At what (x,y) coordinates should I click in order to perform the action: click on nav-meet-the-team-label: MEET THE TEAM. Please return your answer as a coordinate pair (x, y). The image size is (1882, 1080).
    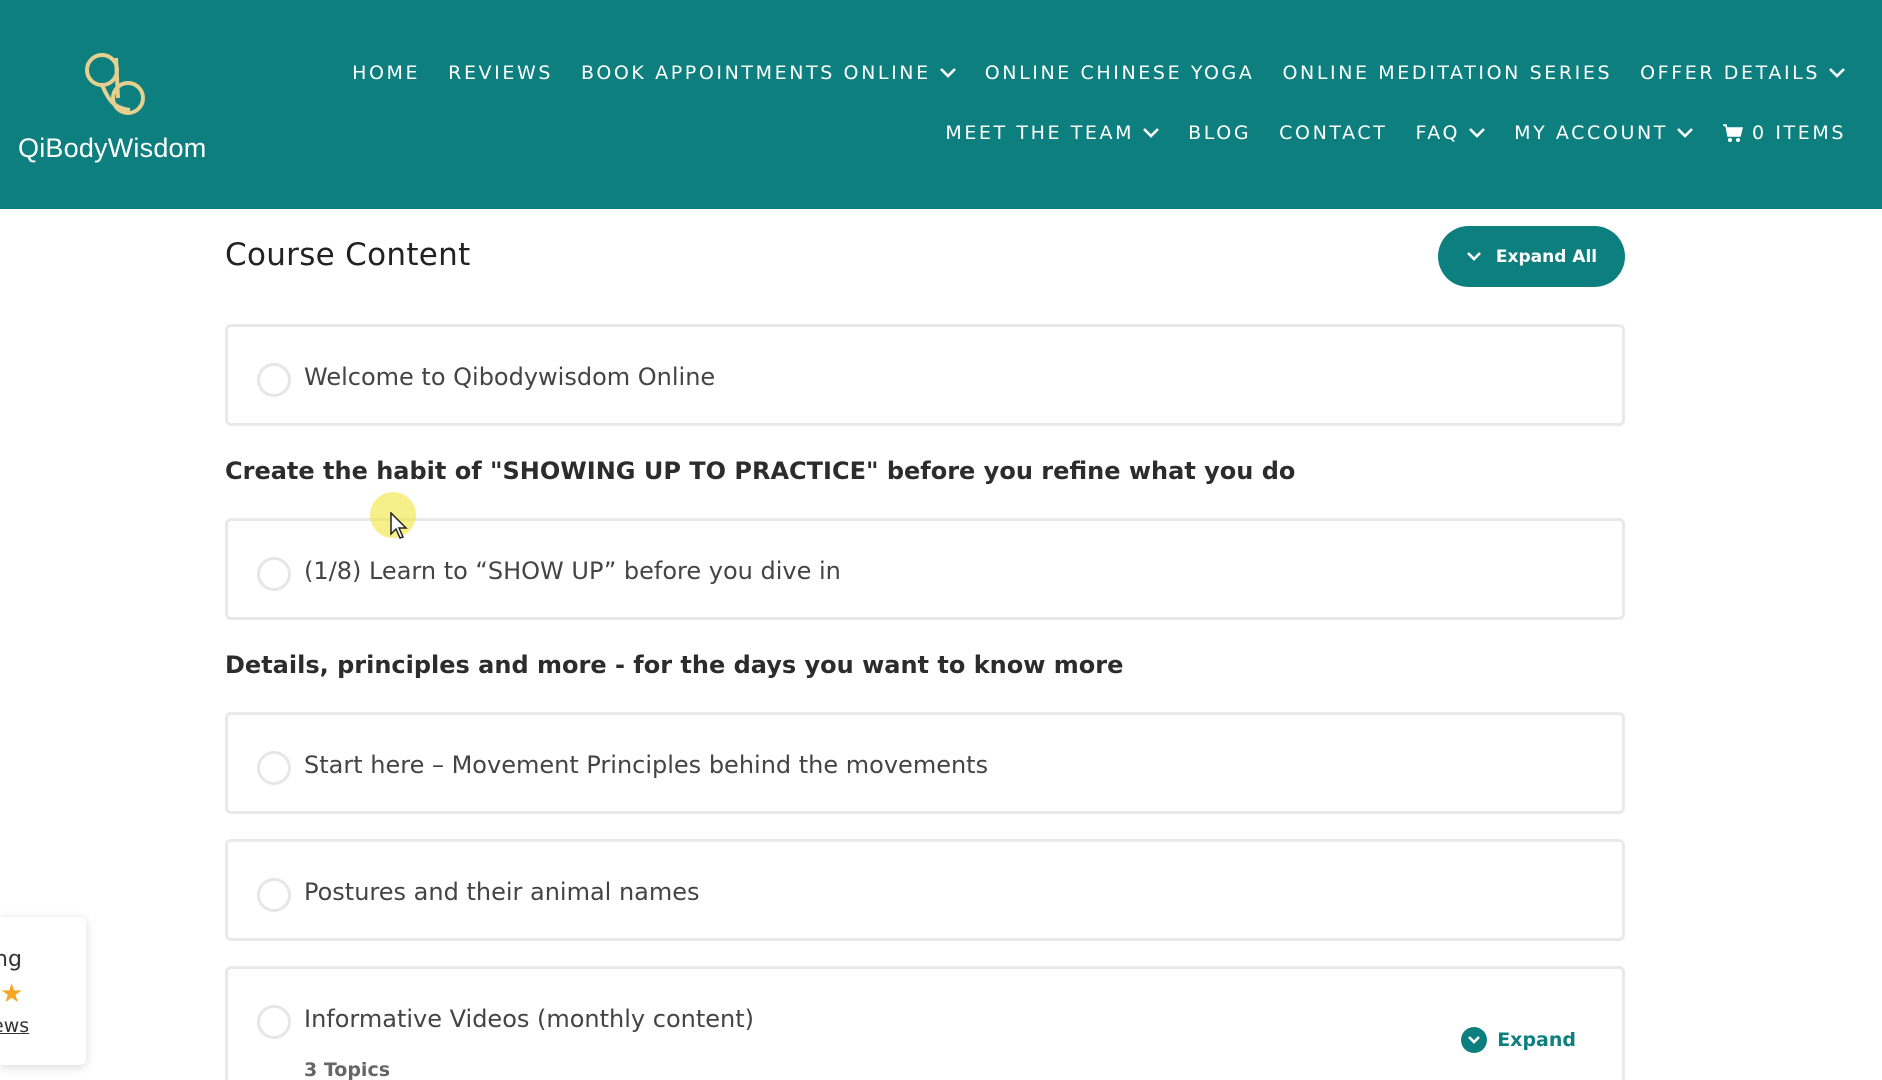
    Looking at the image, I should click on (1040, 133).